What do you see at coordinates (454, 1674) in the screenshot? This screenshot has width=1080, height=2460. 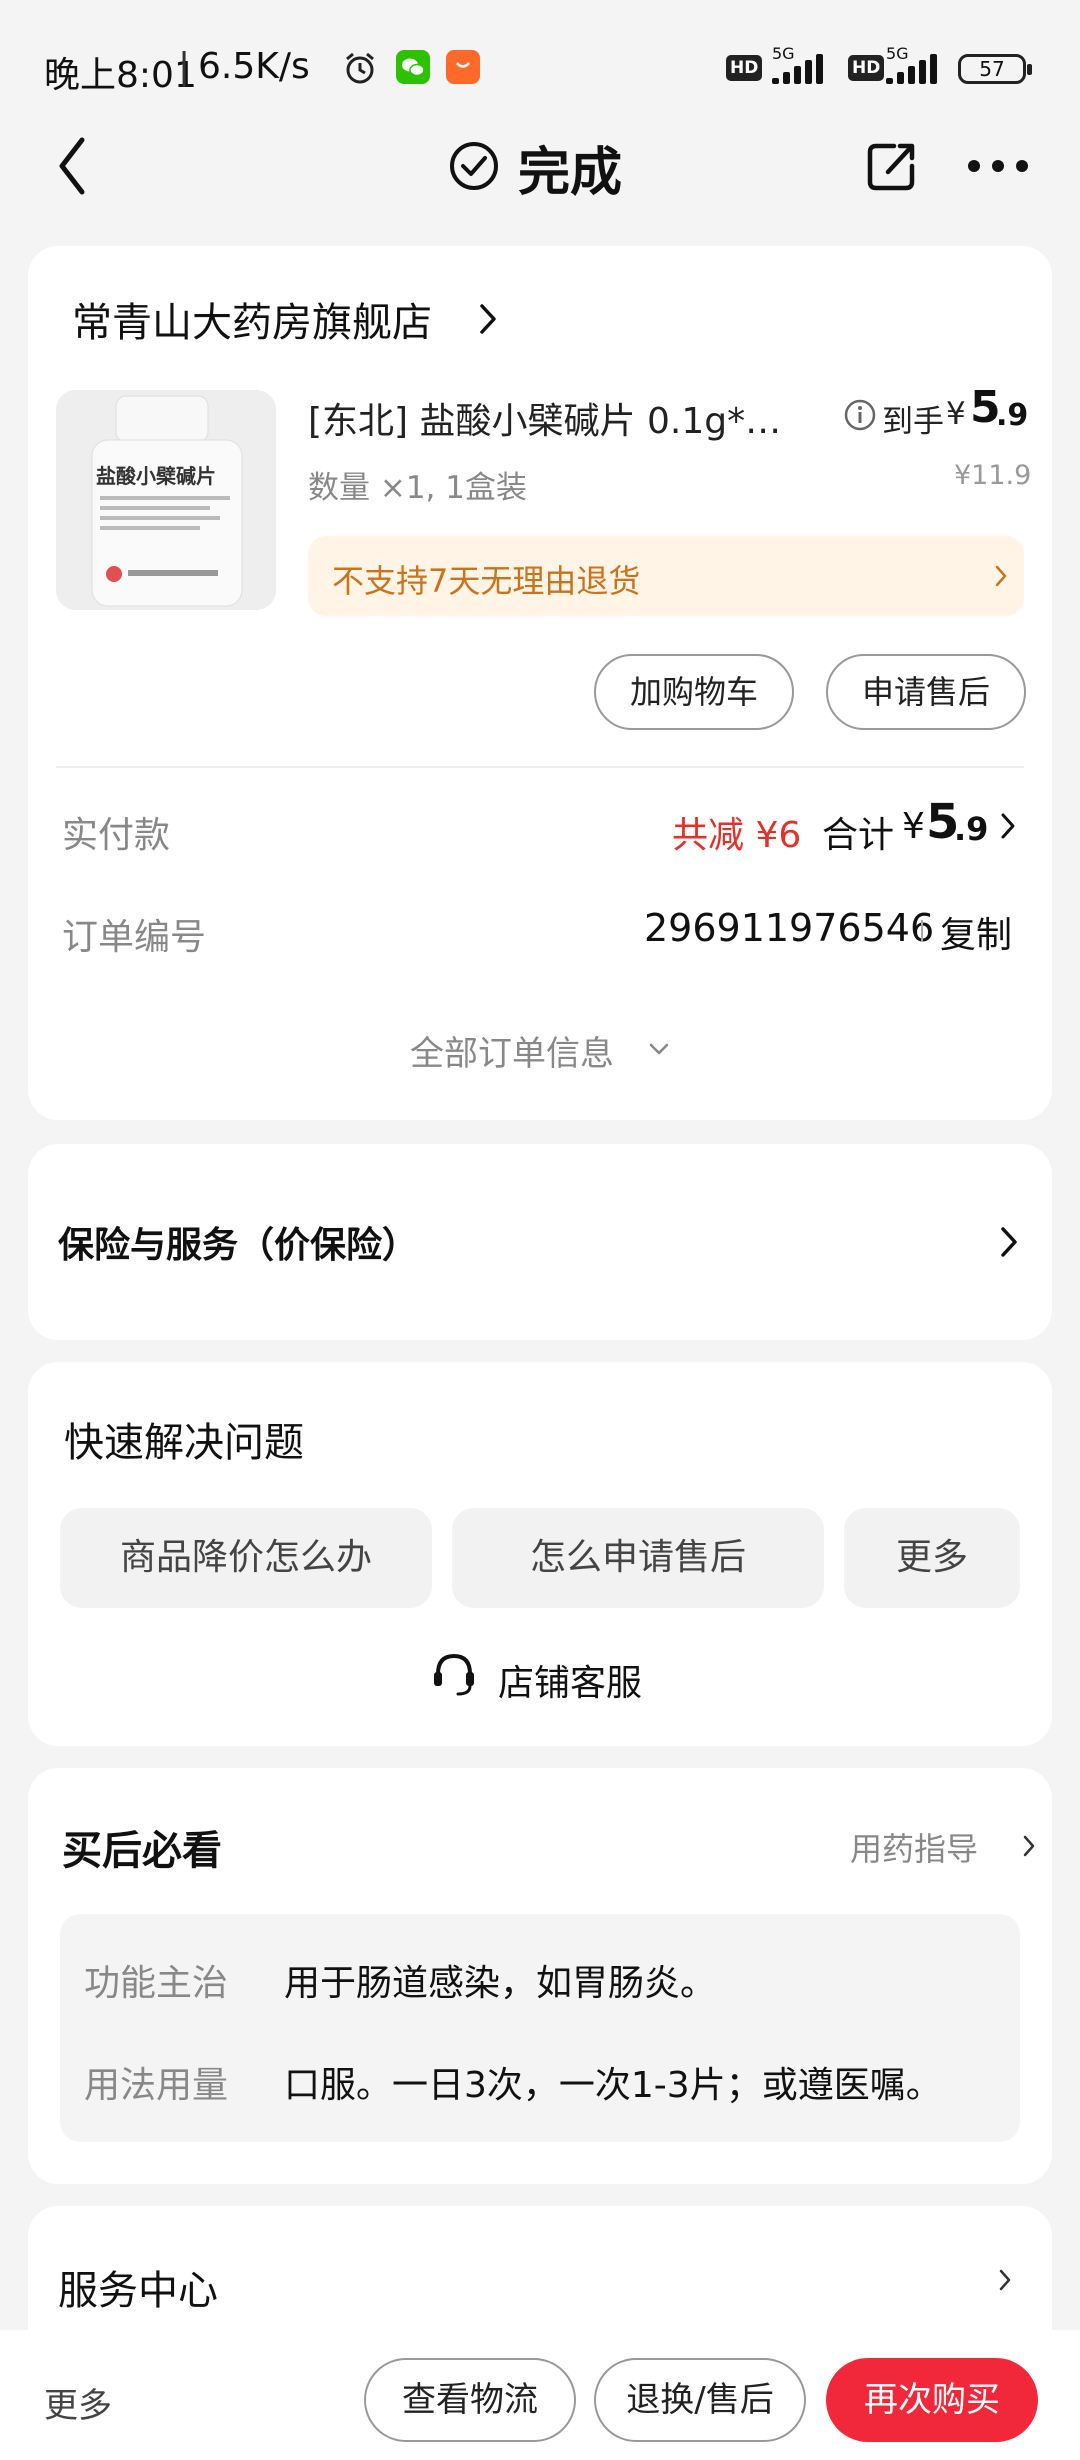 I see `headset-icon` at bounding box center [454, 1674].